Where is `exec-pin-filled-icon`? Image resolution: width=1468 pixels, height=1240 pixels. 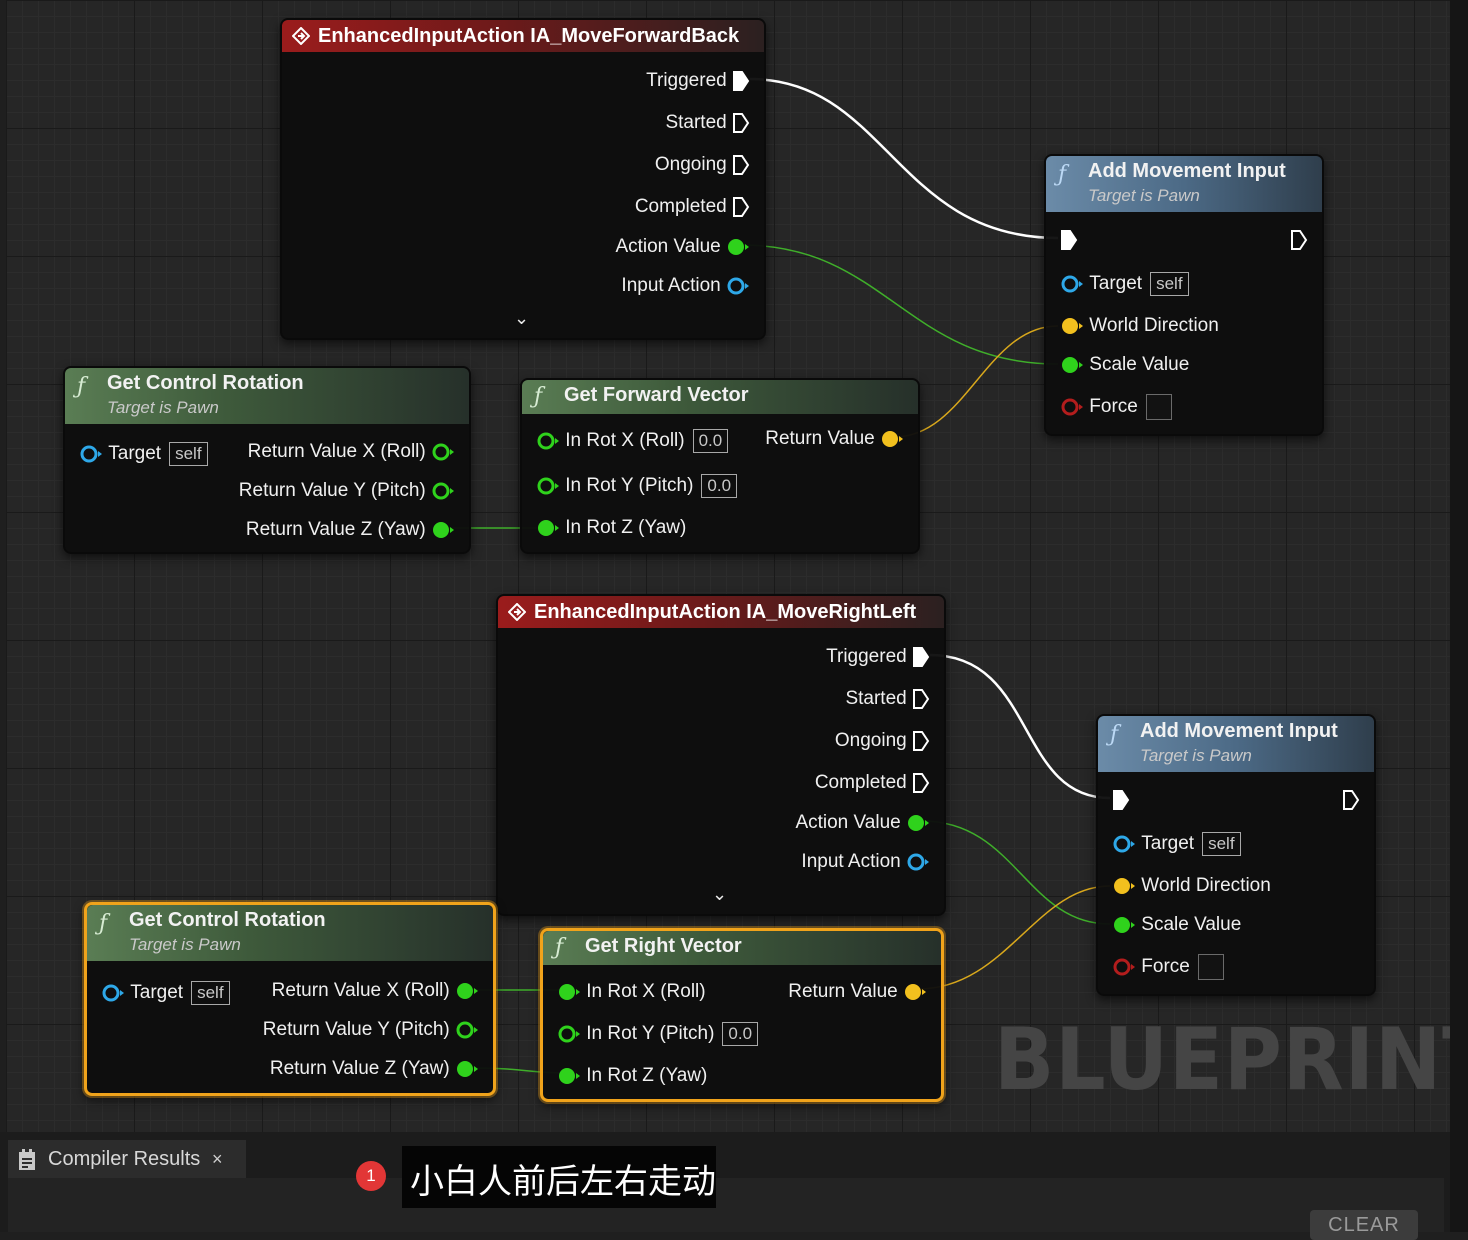 exec-pin-filled-icon is located at coordinates (921, 657).